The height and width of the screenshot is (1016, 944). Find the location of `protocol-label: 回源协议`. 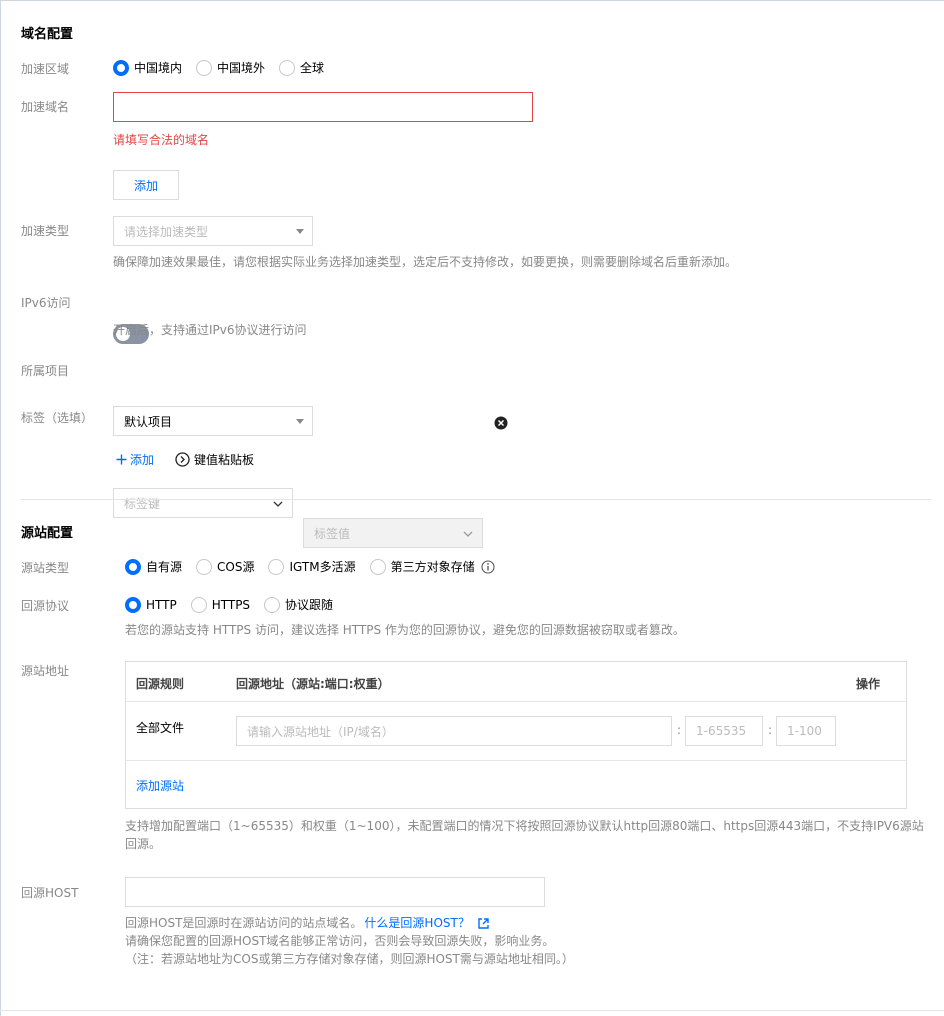

protocol-label: 回源协议 is located at coordinates (45, 606).